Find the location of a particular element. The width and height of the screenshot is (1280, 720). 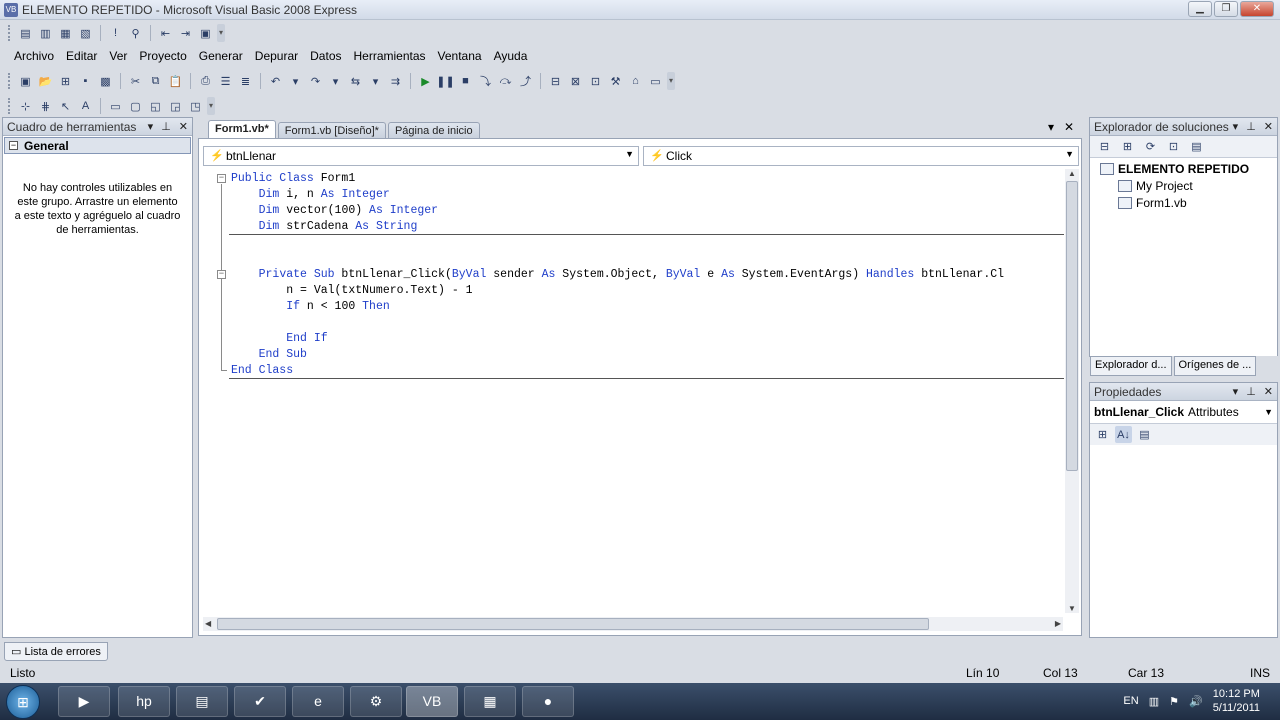

list-members-icon: ▤ is located at coordinates (25, 33).